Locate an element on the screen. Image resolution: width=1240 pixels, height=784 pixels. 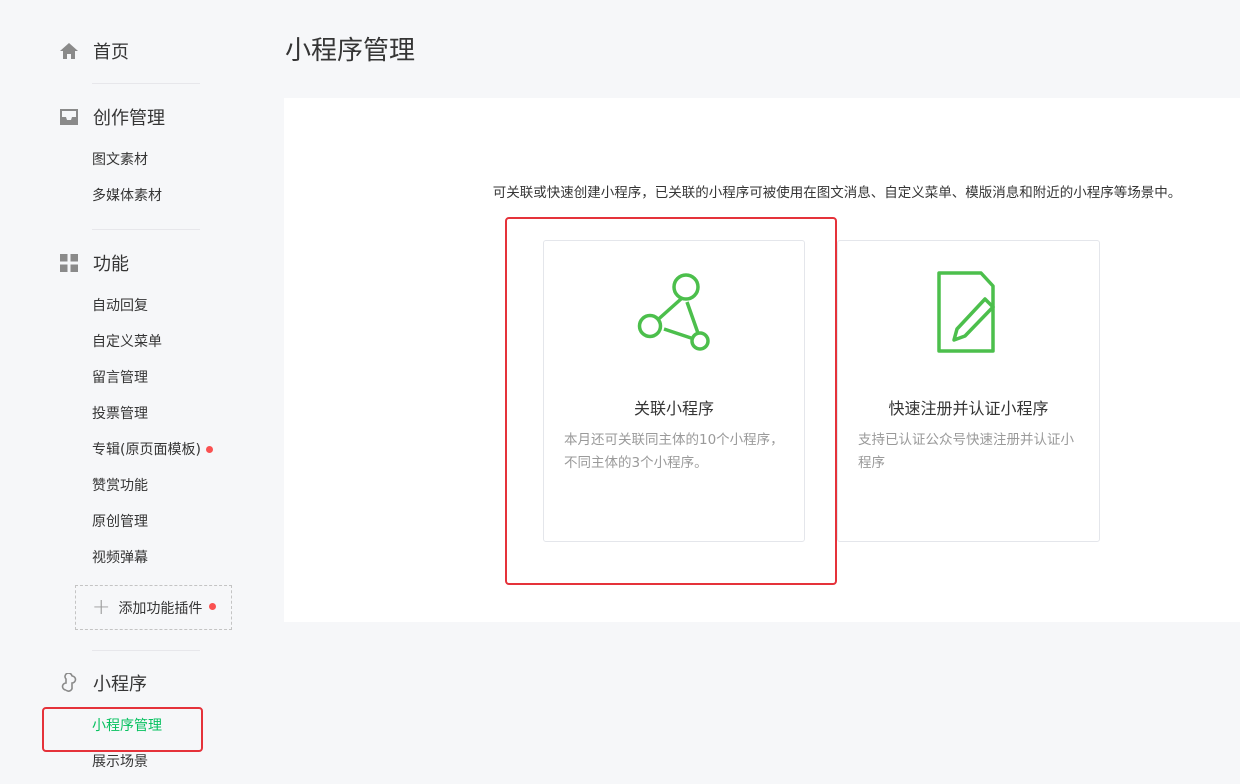
nav-miniprogram: 小程序 is located at coordinates (102, 683).